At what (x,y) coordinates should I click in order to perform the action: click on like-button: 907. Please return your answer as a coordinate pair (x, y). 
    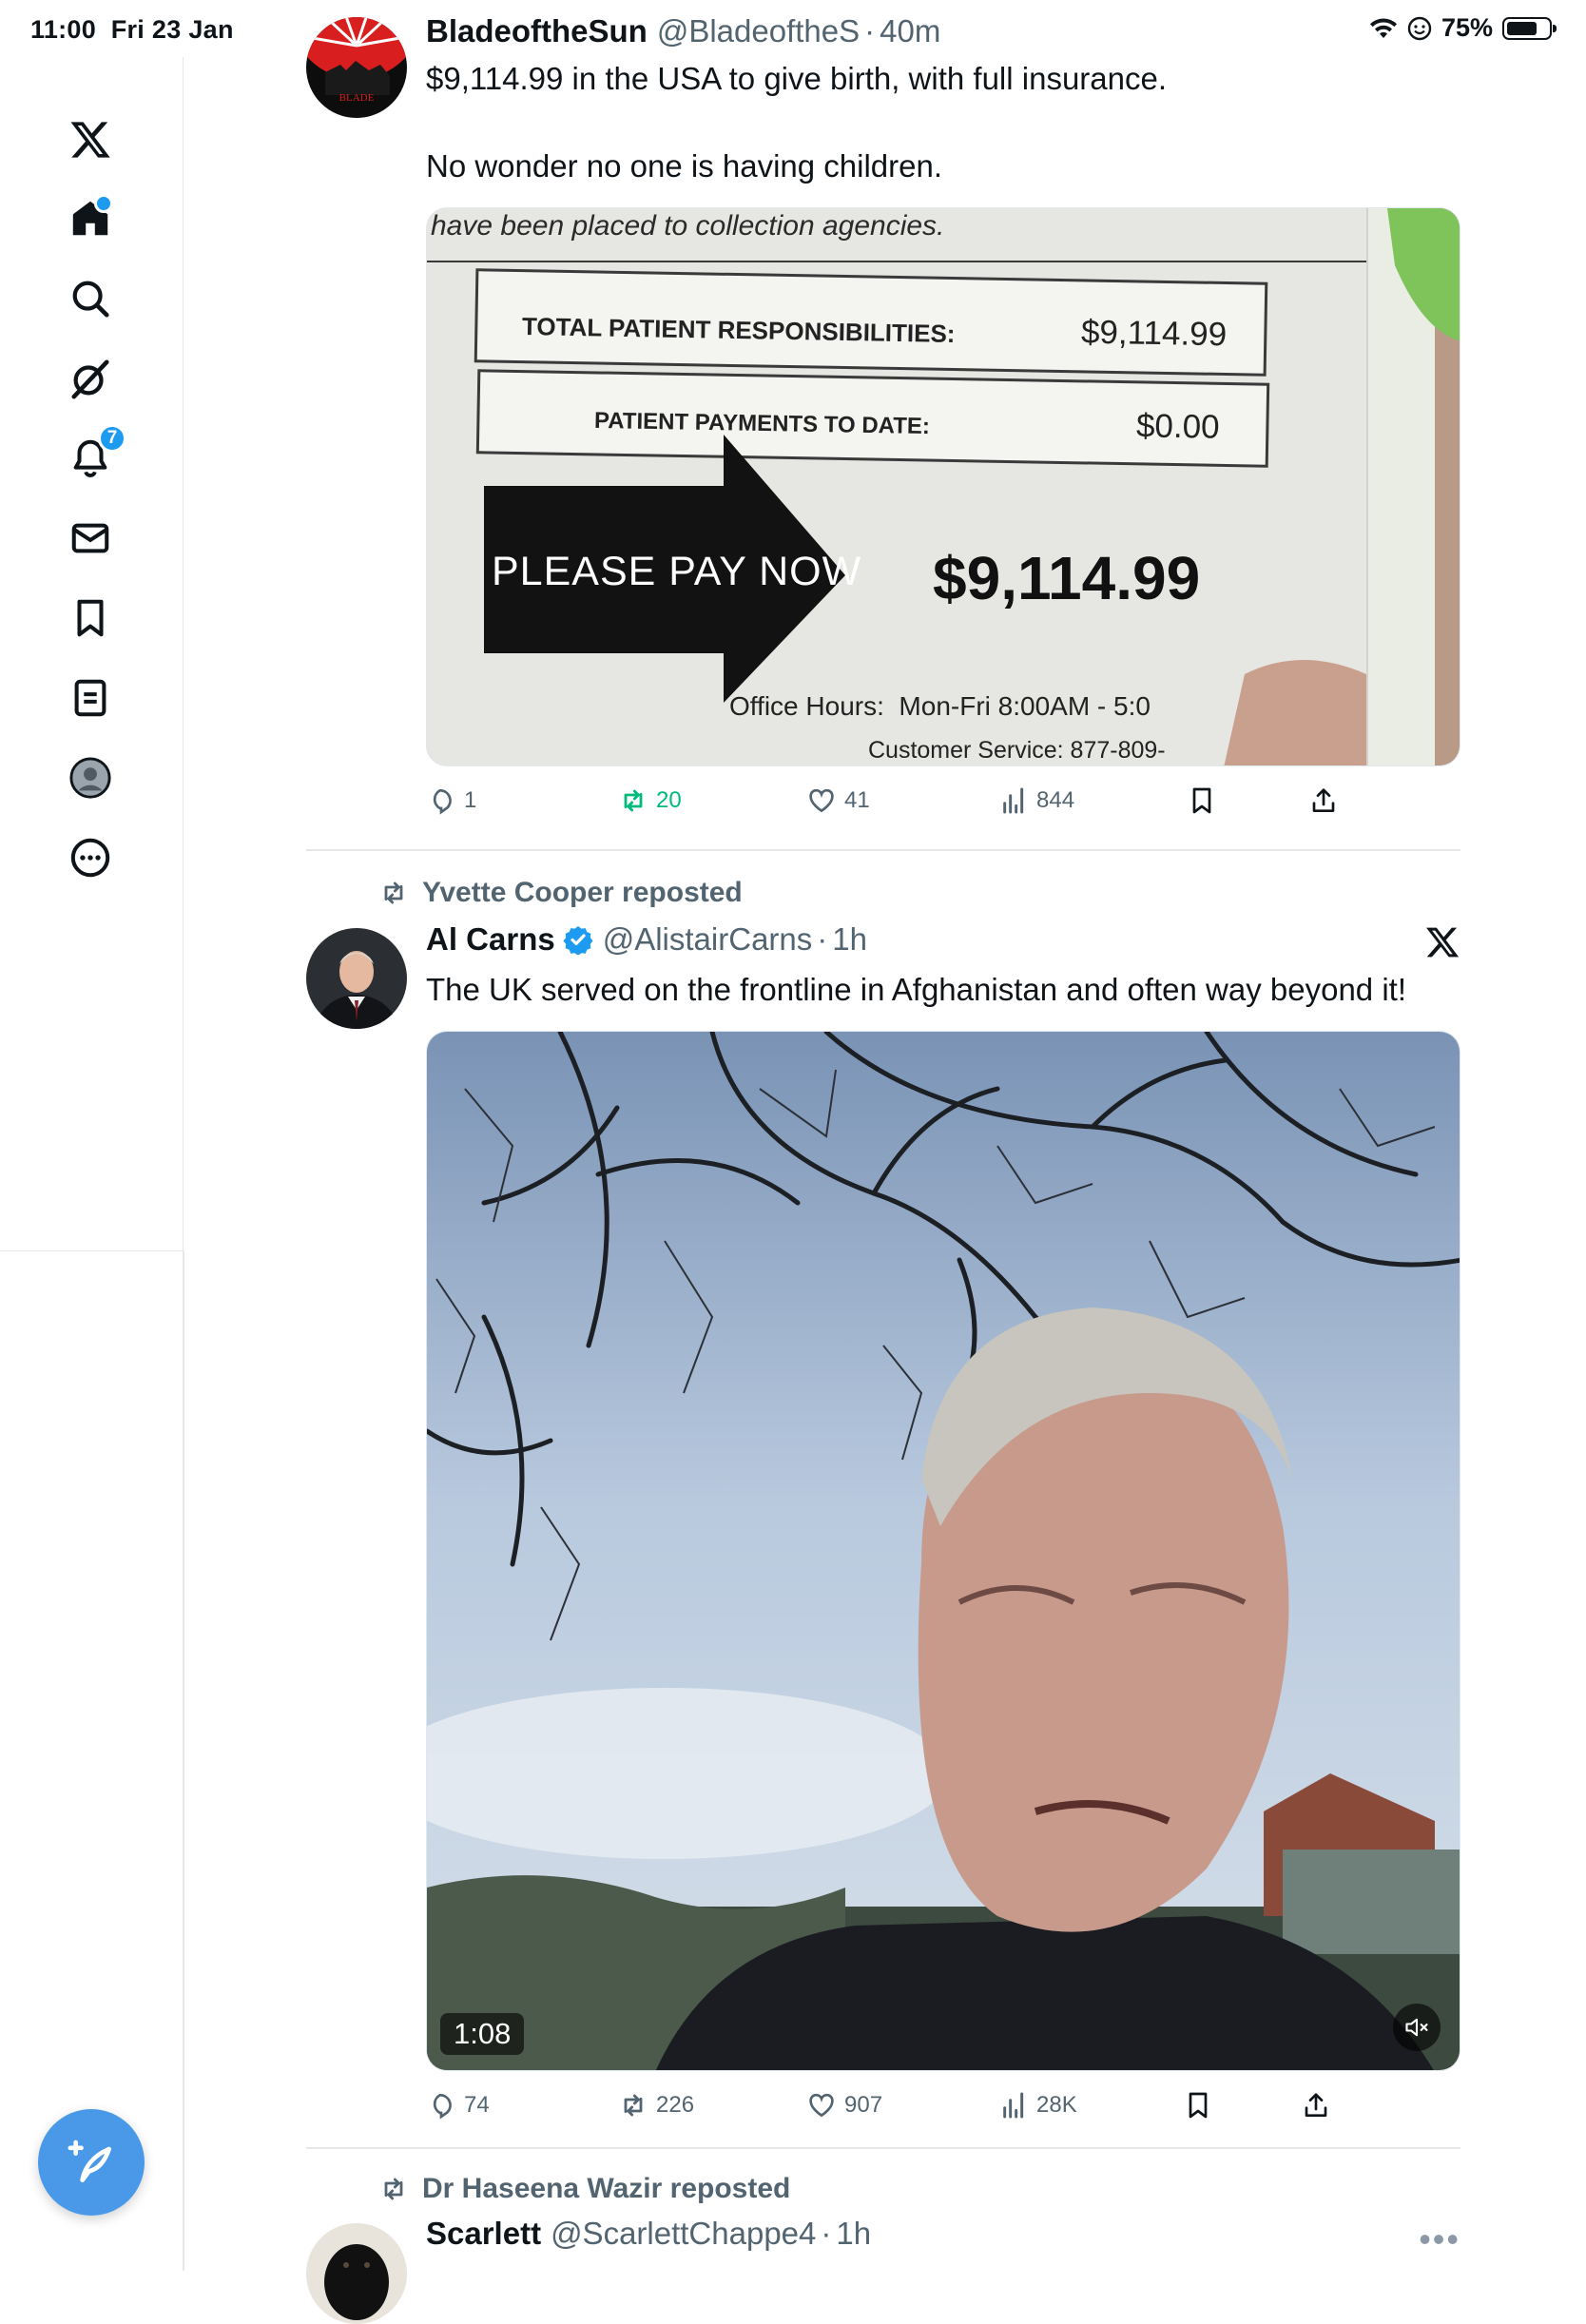
    Looking at the image, I should click on (844, 2105).